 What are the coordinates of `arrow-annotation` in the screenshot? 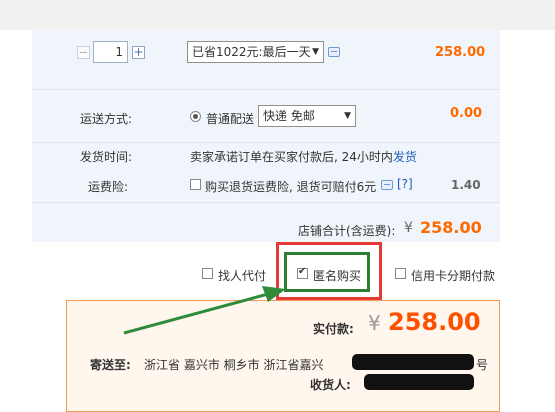 It's located at (204, 310).